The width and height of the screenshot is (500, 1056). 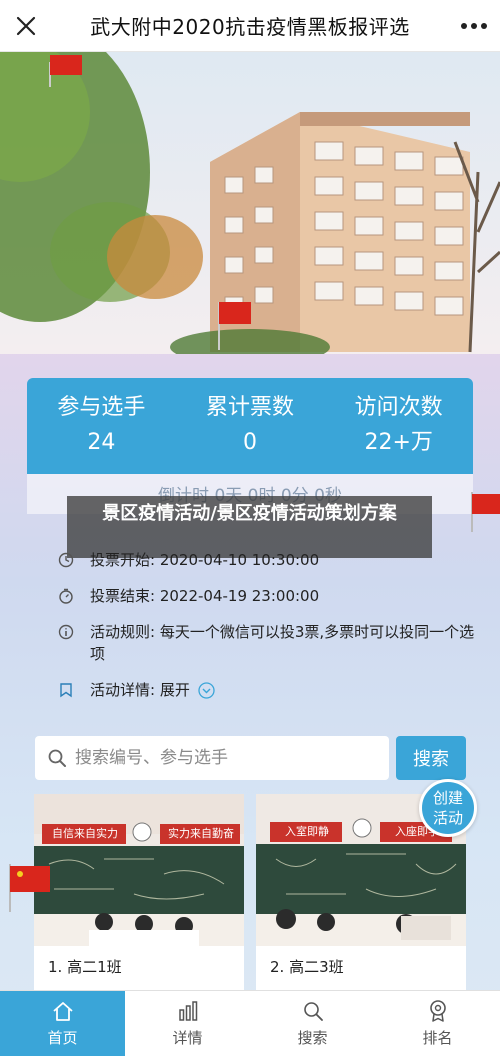 I want to click on stat-votes: 累计票数 0, so click(x=250, y=426).